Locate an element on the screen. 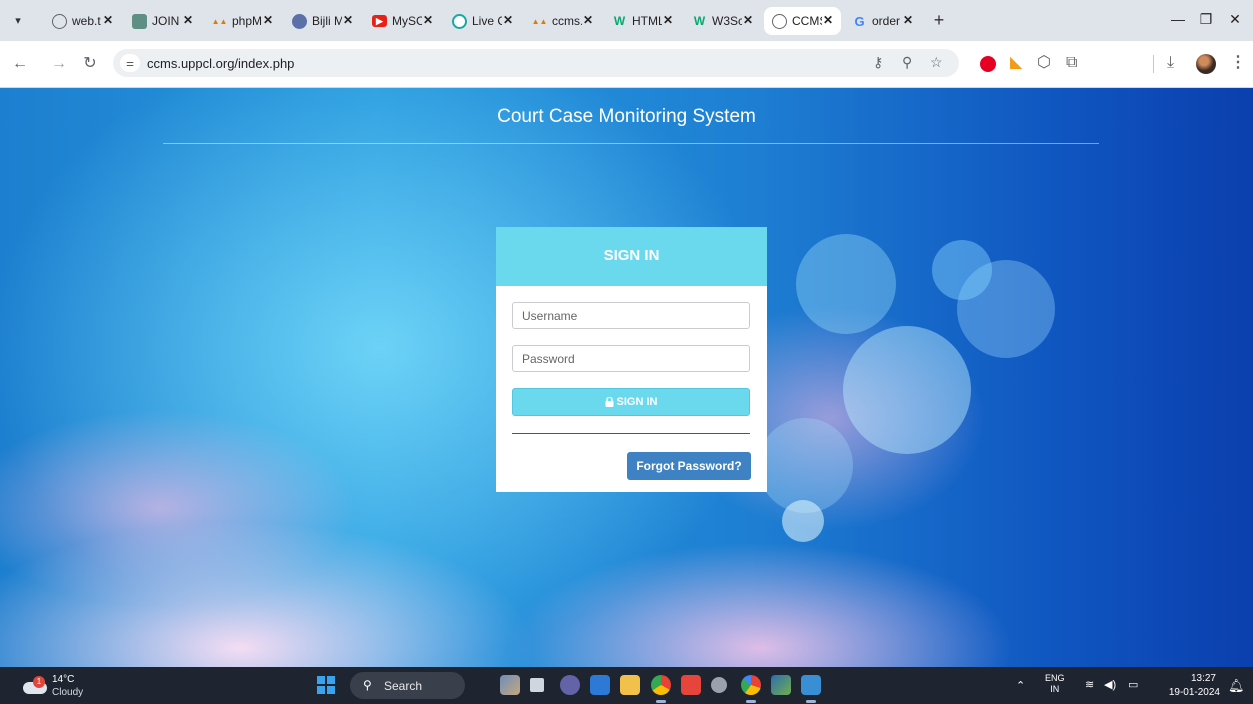  weather-cloud-icon: 1 is located at coordinates (36, 685).